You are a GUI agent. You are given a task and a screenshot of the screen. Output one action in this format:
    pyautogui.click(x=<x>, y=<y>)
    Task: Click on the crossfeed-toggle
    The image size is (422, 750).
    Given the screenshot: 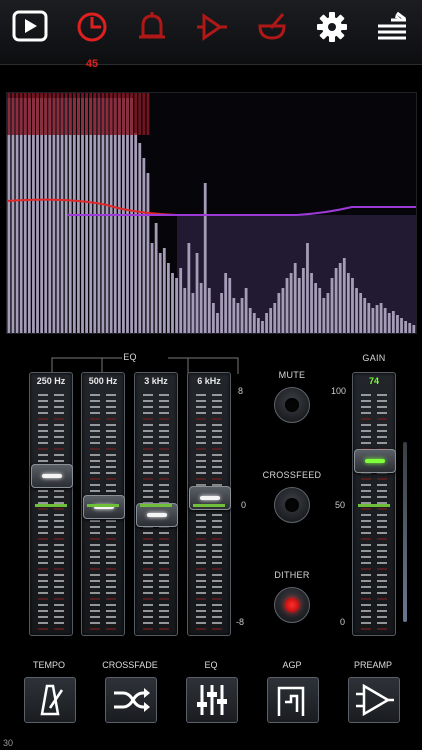 What is the action you would take?
    pyautogui.click(x=292, y=505)
    